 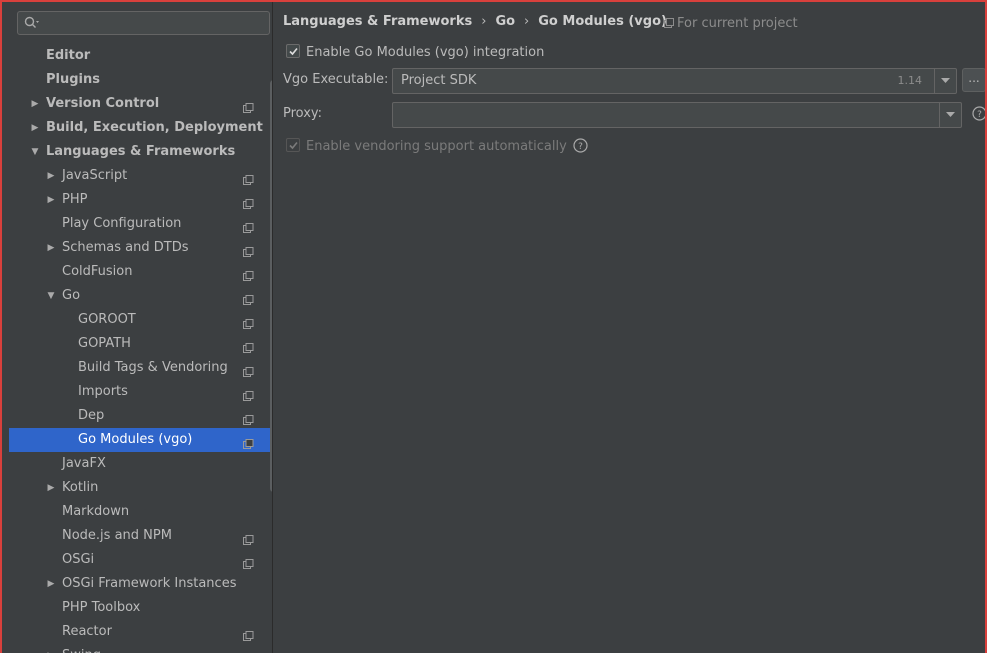 What do you see at coordinates (140, 80) in the screenshot?
I see `sidebar-item: Plugins` at bounding box center [140, 80].